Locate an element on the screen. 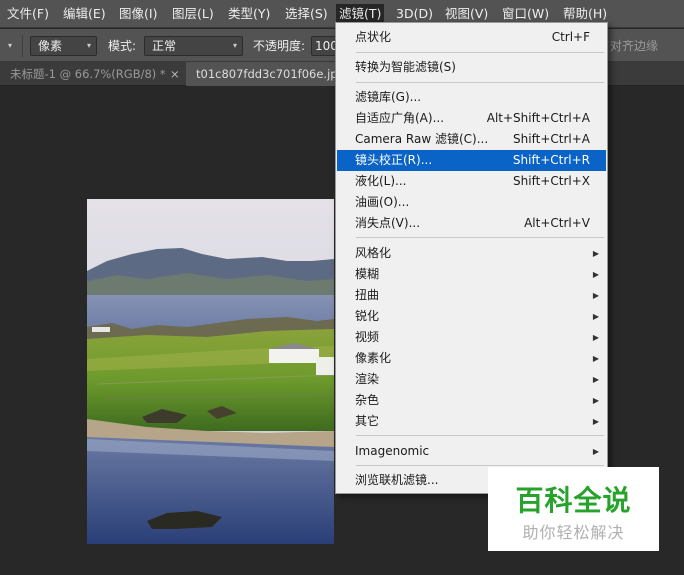 This screenshot has height=575, width=684. close-icon: × is located at coordinates (175, 74).